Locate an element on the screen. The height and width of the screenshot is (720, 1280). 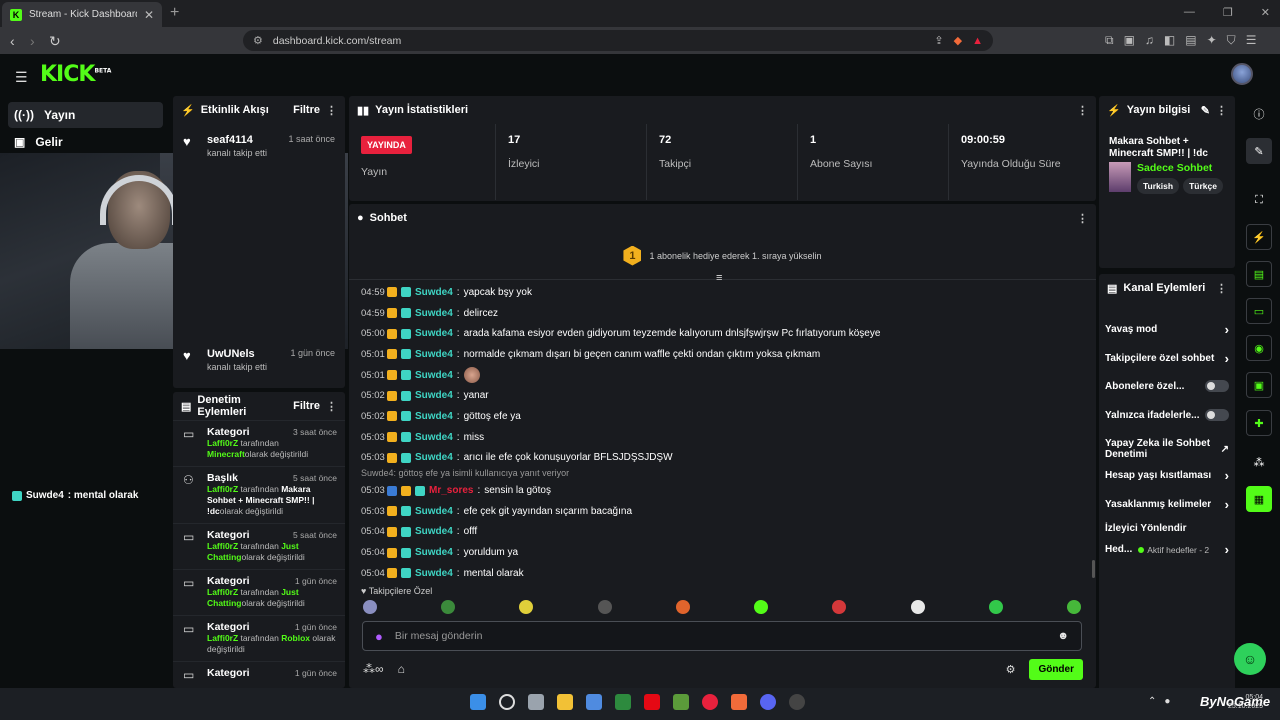
close-tab-icon: ✕ is located at coordinates (149, 15).